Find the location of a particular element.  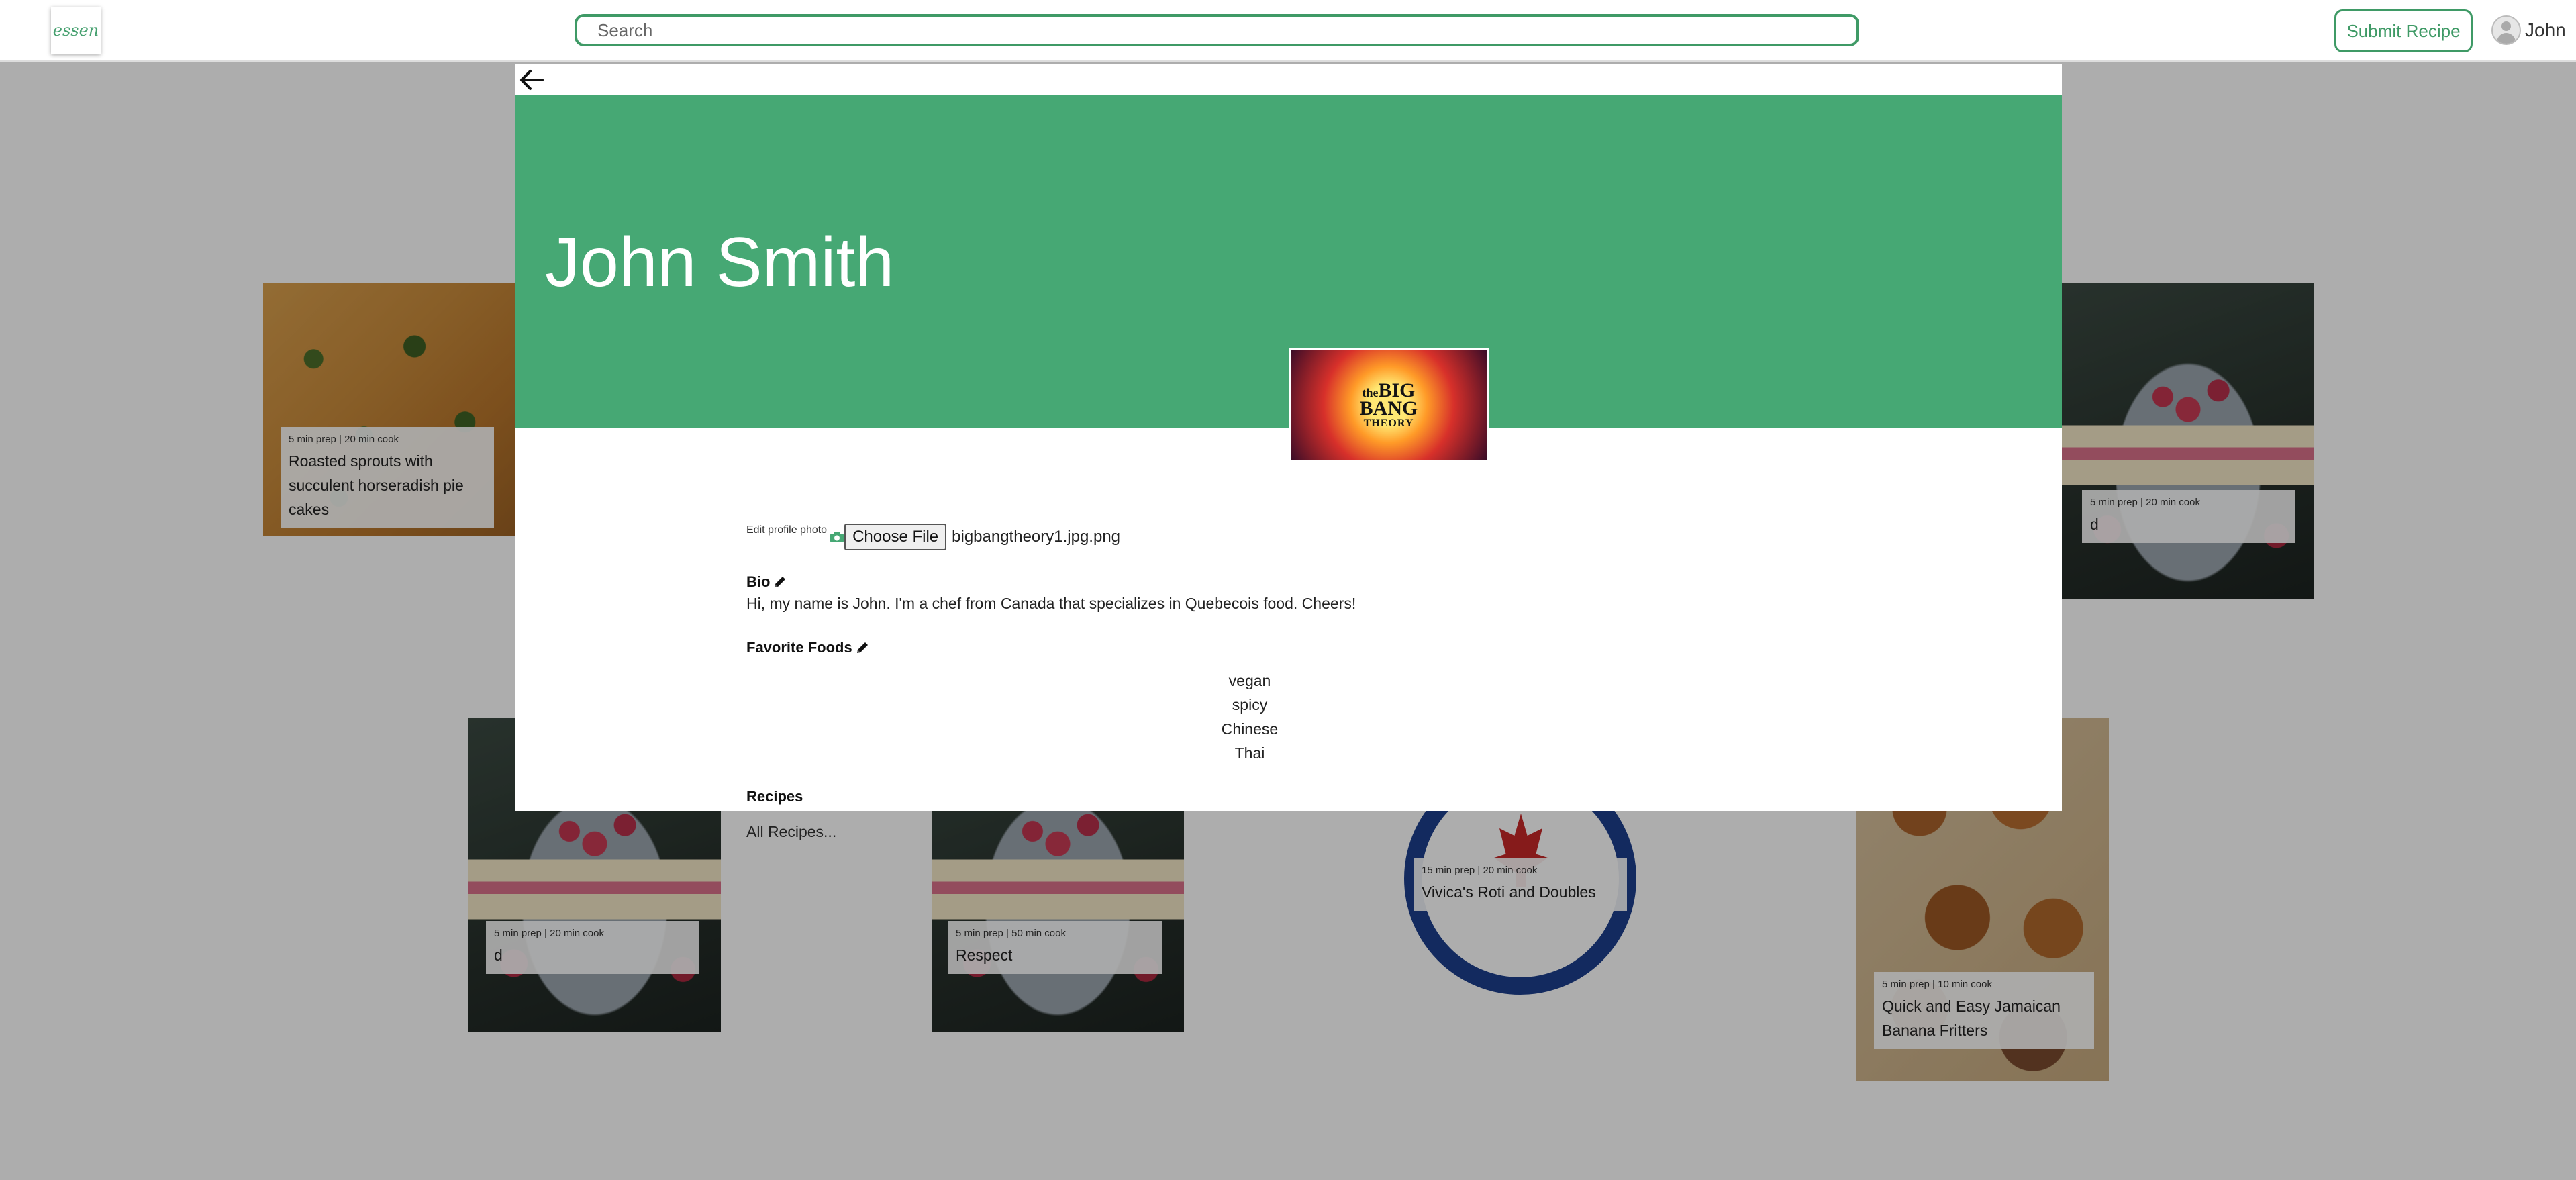

user-avatar-icon is located at coordinates (2506, 30).